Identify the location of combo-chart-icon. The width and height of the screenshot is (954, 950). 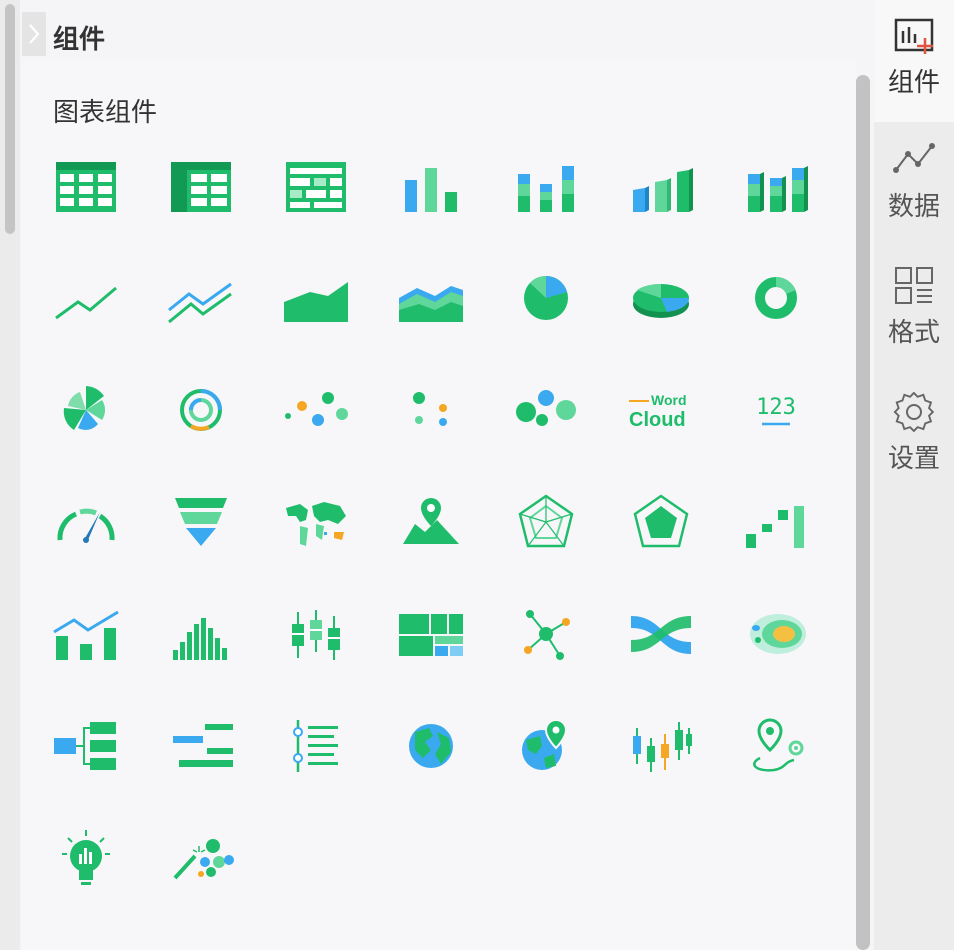
(85, 635).